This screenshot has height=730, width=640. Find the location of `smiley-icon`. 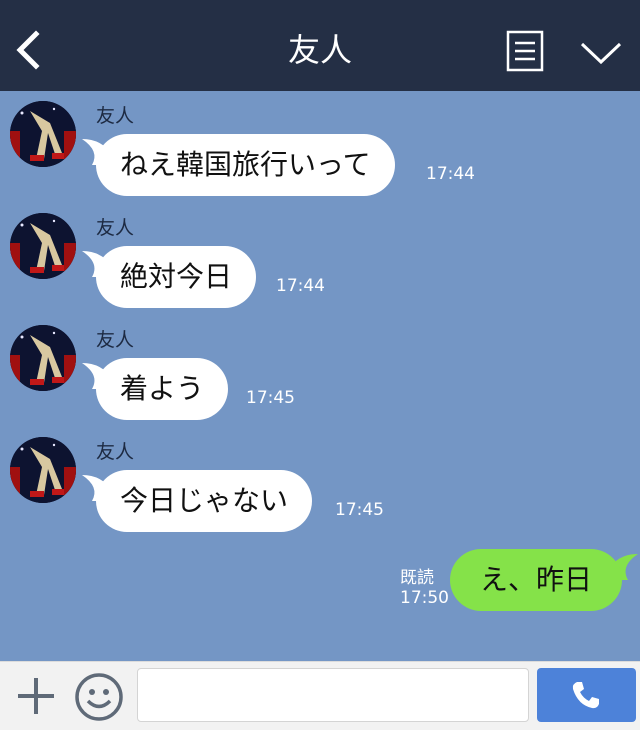

smiley-icon is located at coordinates (99, 697).